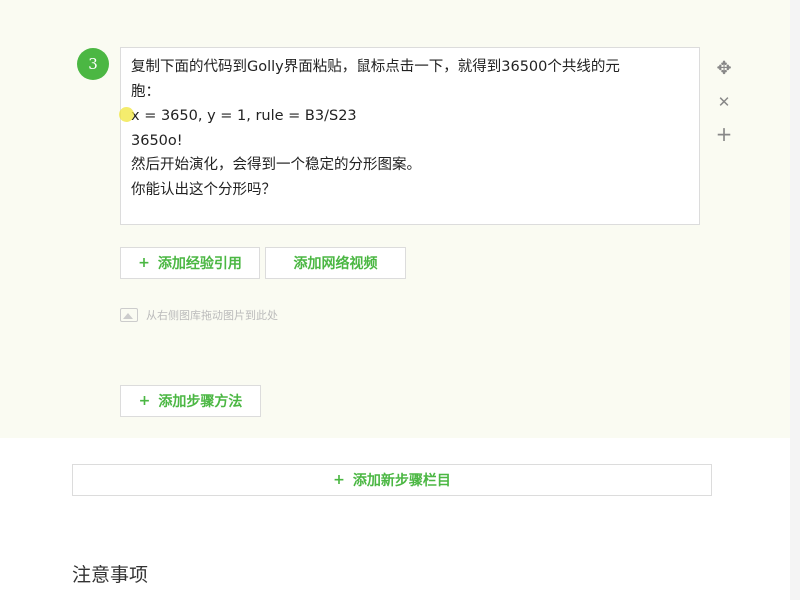 This screenshot has width=800, height=600. I want to click on button-label: 添加新步骤栏目, so click(401, 481).